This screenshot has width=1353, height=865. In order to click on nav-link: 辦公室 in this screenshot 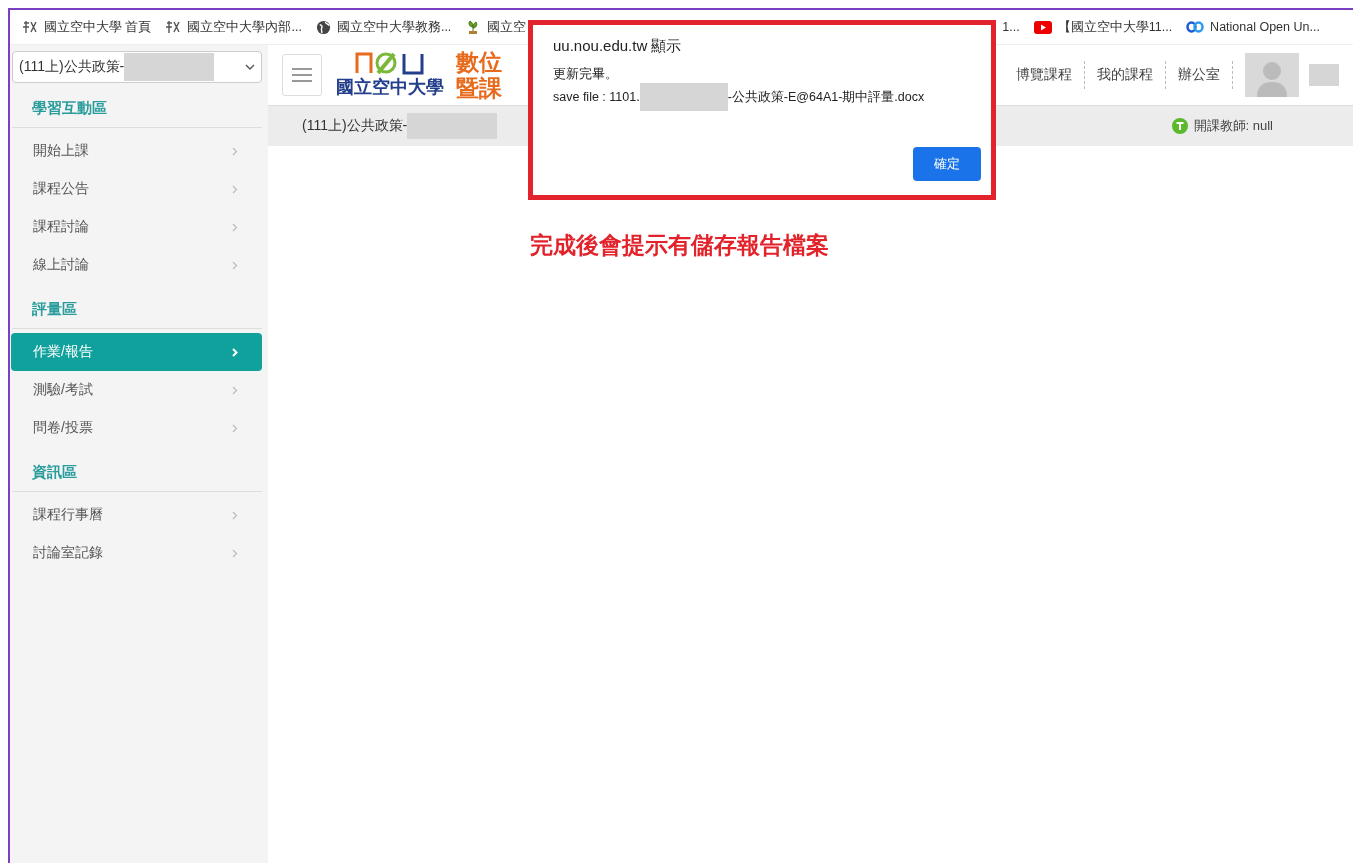, I will do `click(1199, 75)`.